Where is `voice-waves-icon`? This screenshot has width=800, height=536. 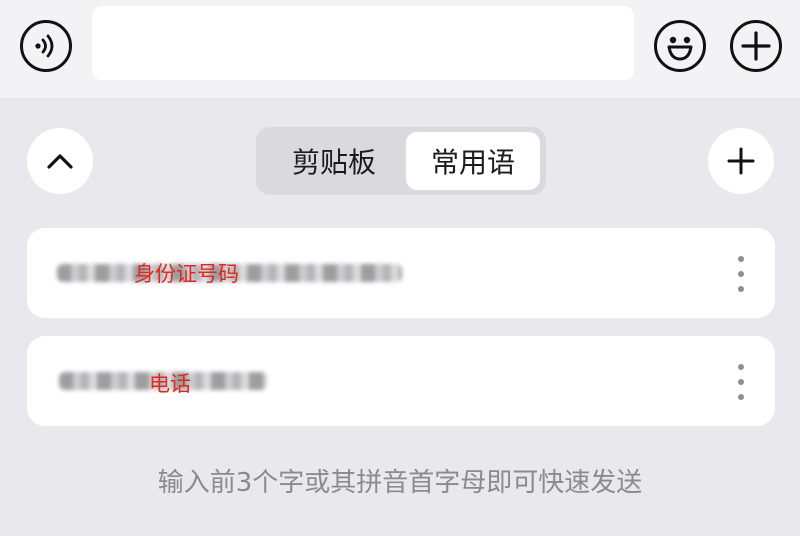
voice-waves-icon is located at coordinates (44, 46).